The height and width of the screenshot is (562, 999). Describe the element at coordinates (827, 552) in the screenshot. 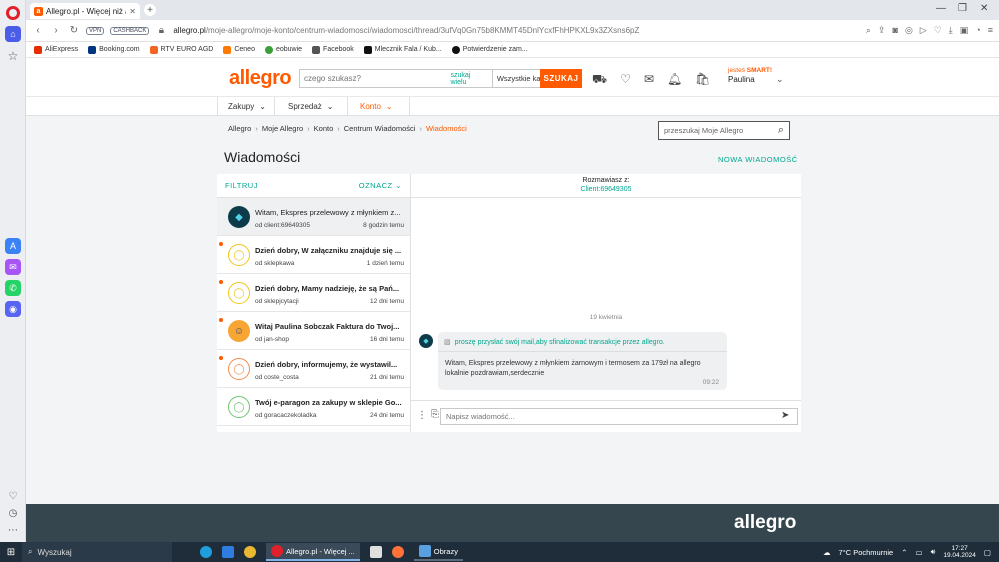

I see `weather-icon: ☁` at that location.